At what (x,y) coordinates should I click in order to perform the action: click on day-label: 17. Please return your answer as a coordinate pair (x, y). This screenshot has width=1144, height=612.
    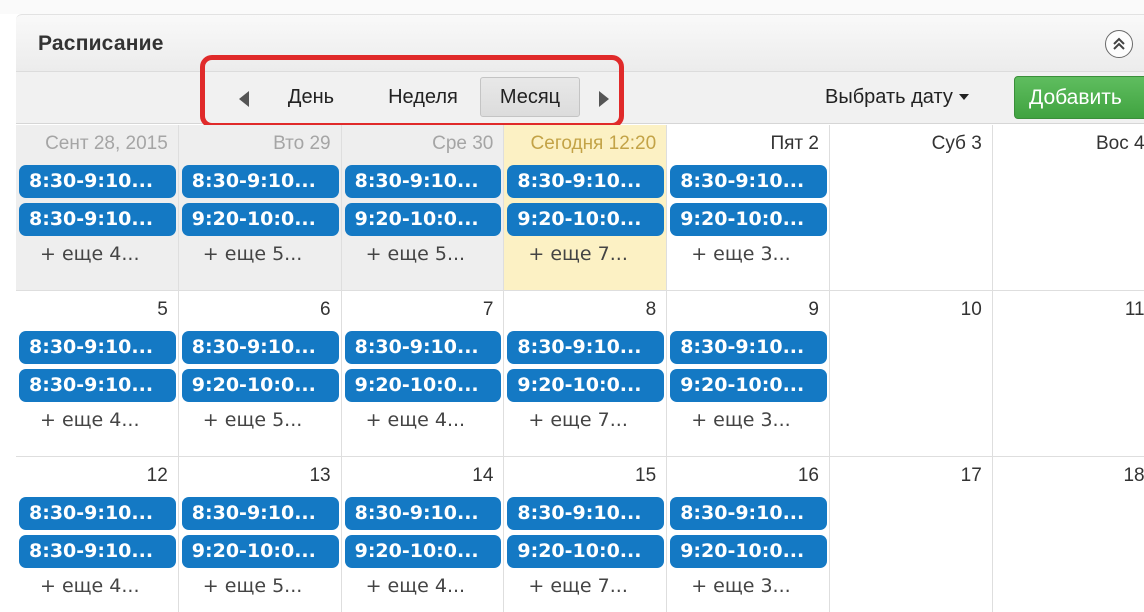
    Looking at the image, I should click on (971, 475).